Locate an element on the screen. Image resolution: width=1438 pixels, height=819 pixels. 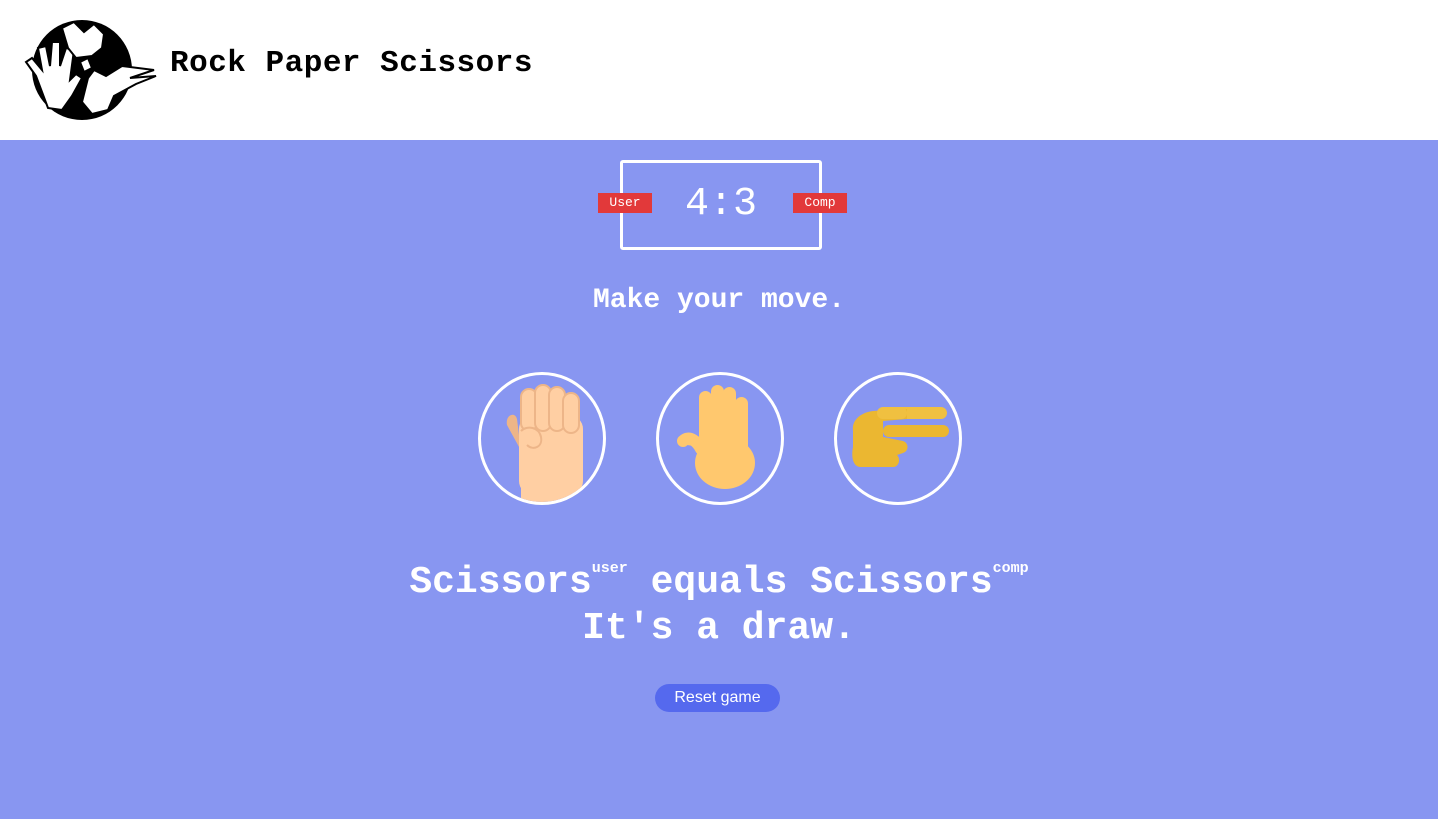
comp-choice-text: Scissors is located at coordinates (901, 582).